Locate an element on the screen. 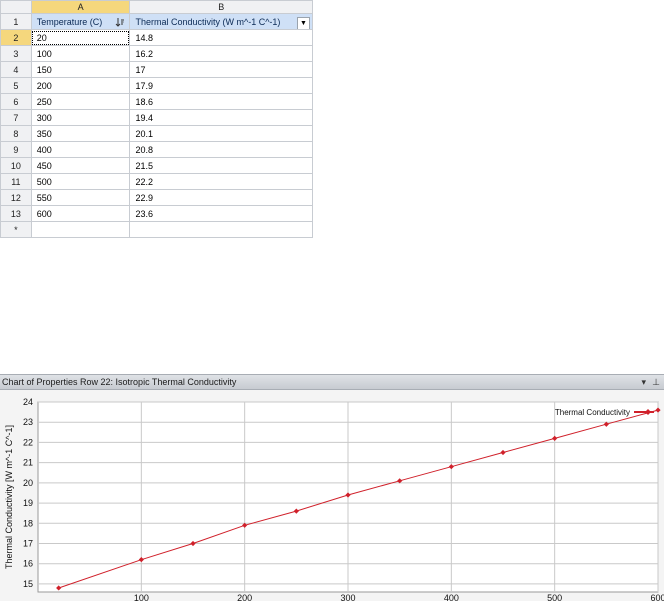 Image resolution: width=664 pixels, height=606 pixels. legend-label: Thermal Conductivity is located at coordinates (592, 412).